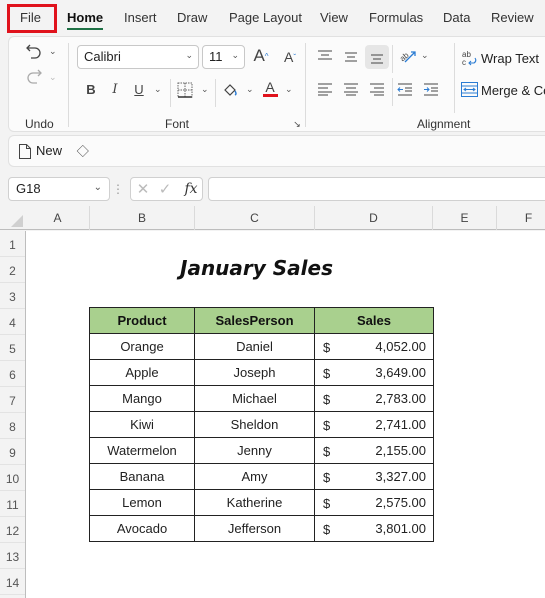  I want to click on align-center-icon, so click(351, 89).